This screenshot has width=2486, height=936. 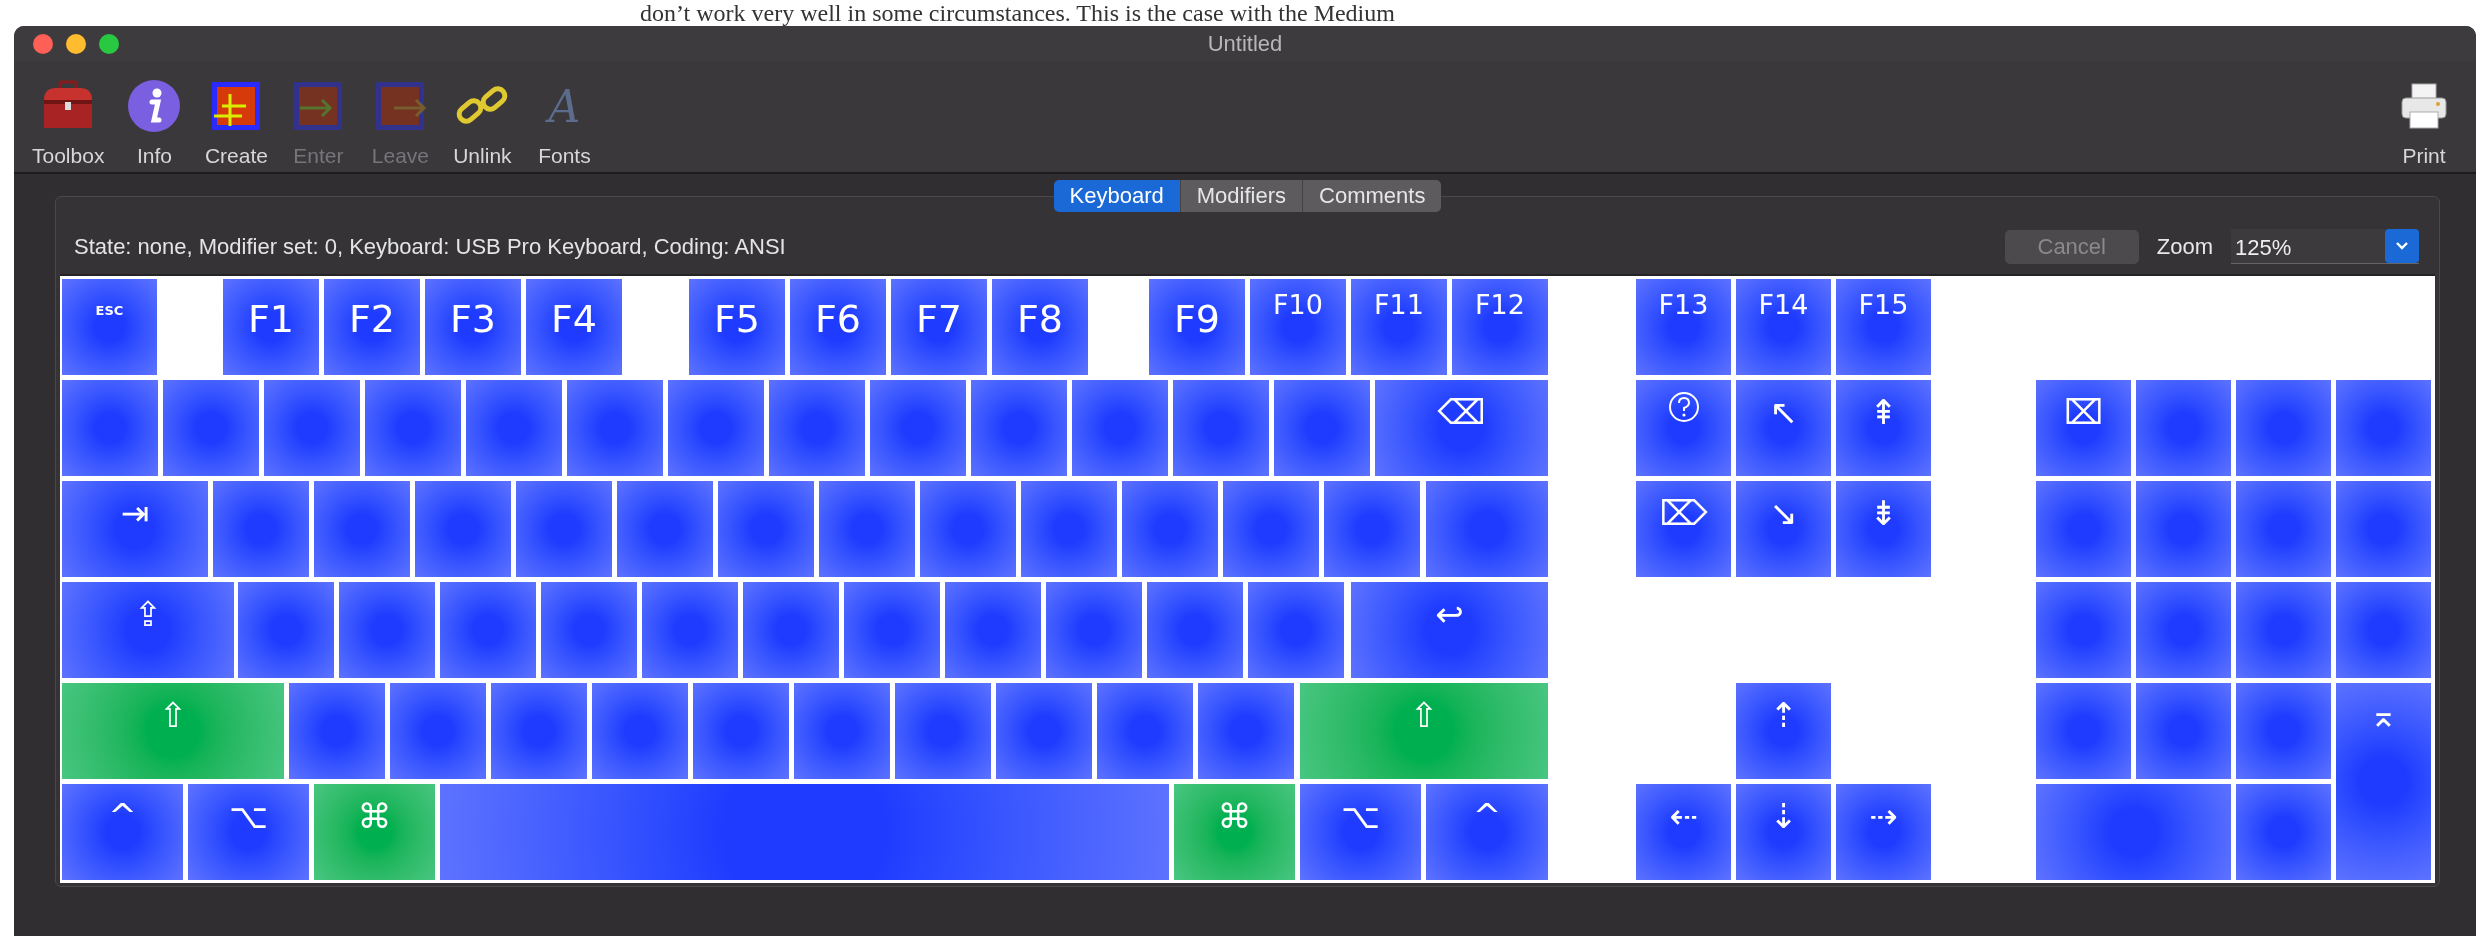 I want to click on key: F13, so click(x=1683, y=327).